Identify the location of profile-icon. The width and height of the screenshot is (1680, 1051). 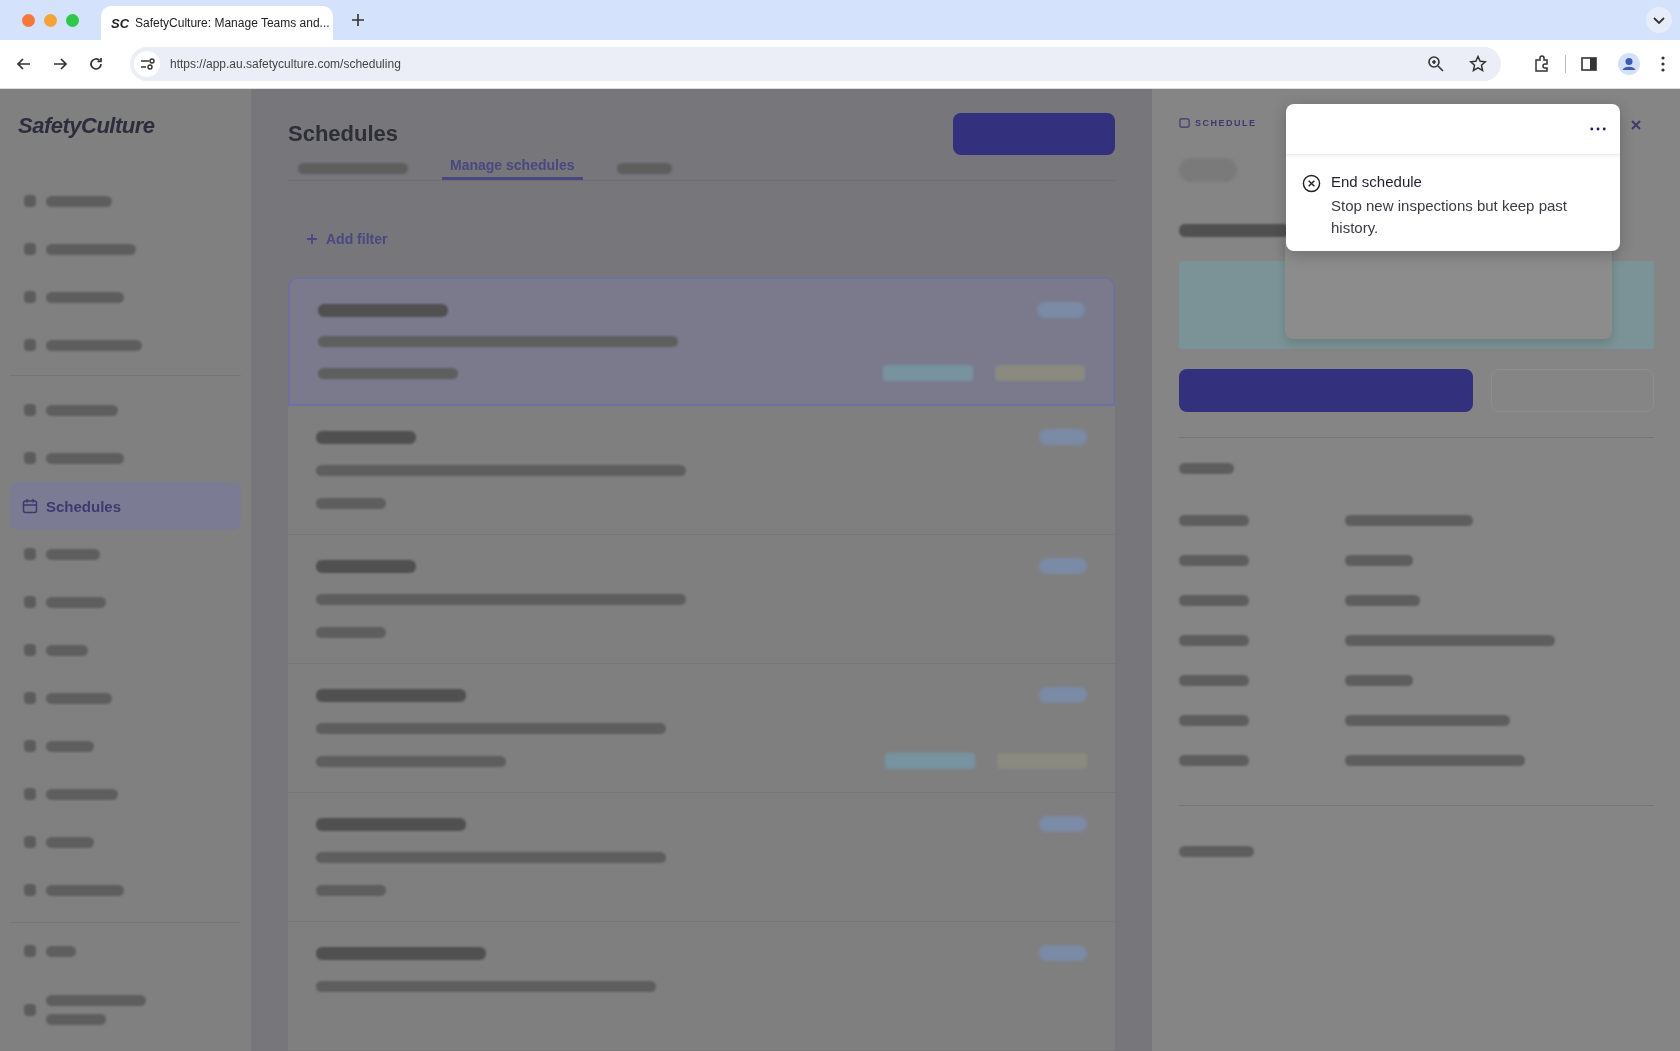
(1629, 64).